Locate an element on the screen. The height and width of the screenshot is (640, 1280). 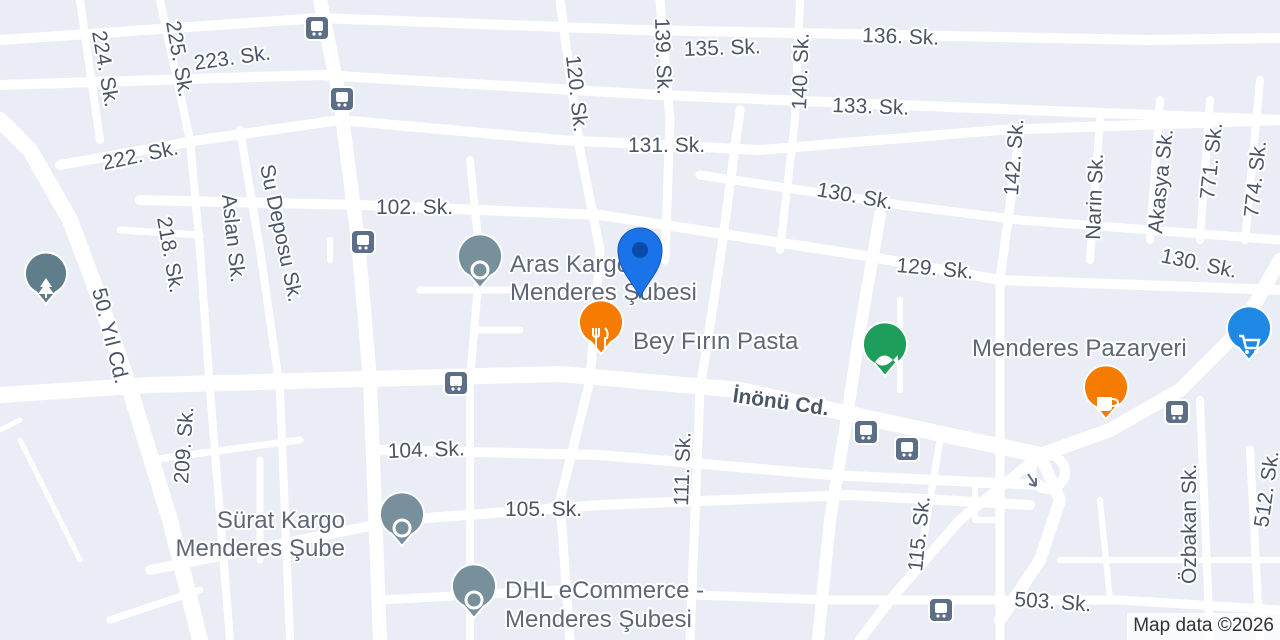
street-label-133: 133. Sk. is located at coordinates (871, 107).